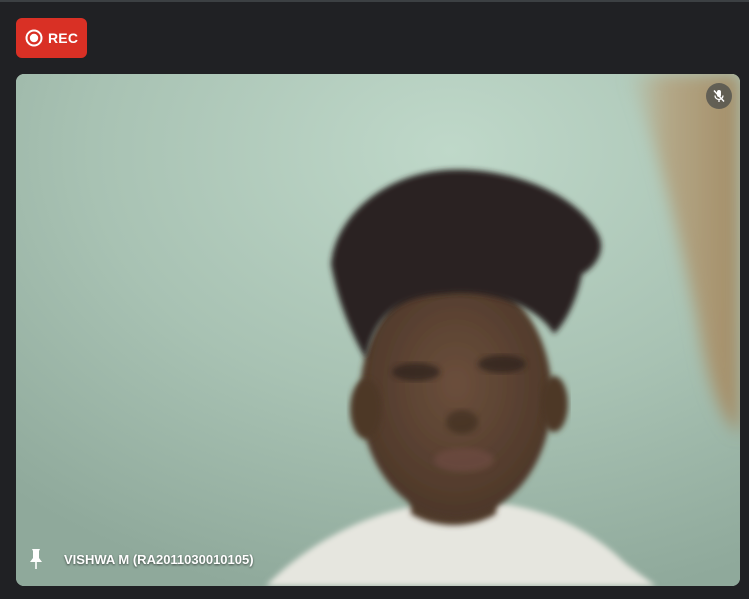  Describe the element at coordinates (159, 559) in the screenshot. I see `participant-name-label: VISHWA M (RA2011030010105)` at that location.